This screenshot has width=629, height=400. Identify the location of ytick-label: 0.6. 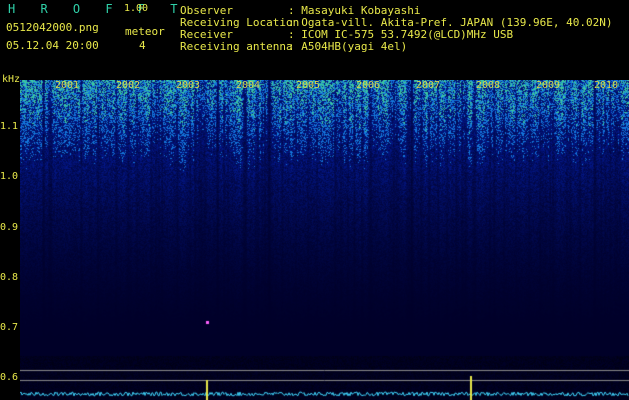
(9, 377).